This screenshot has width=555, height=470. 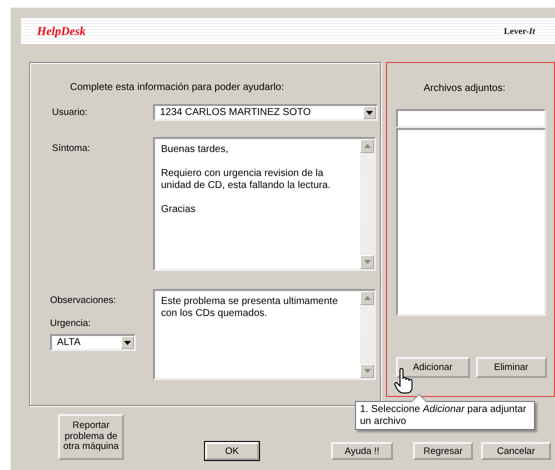 What do you see at coordinates (264, 204) in the screenshot?
I see `symptom-field: Buenas tardes, Requiero con urgencia revision de la unidad de CD, esta fallando la lectura. Gracias` at bounding box center [264, 204].